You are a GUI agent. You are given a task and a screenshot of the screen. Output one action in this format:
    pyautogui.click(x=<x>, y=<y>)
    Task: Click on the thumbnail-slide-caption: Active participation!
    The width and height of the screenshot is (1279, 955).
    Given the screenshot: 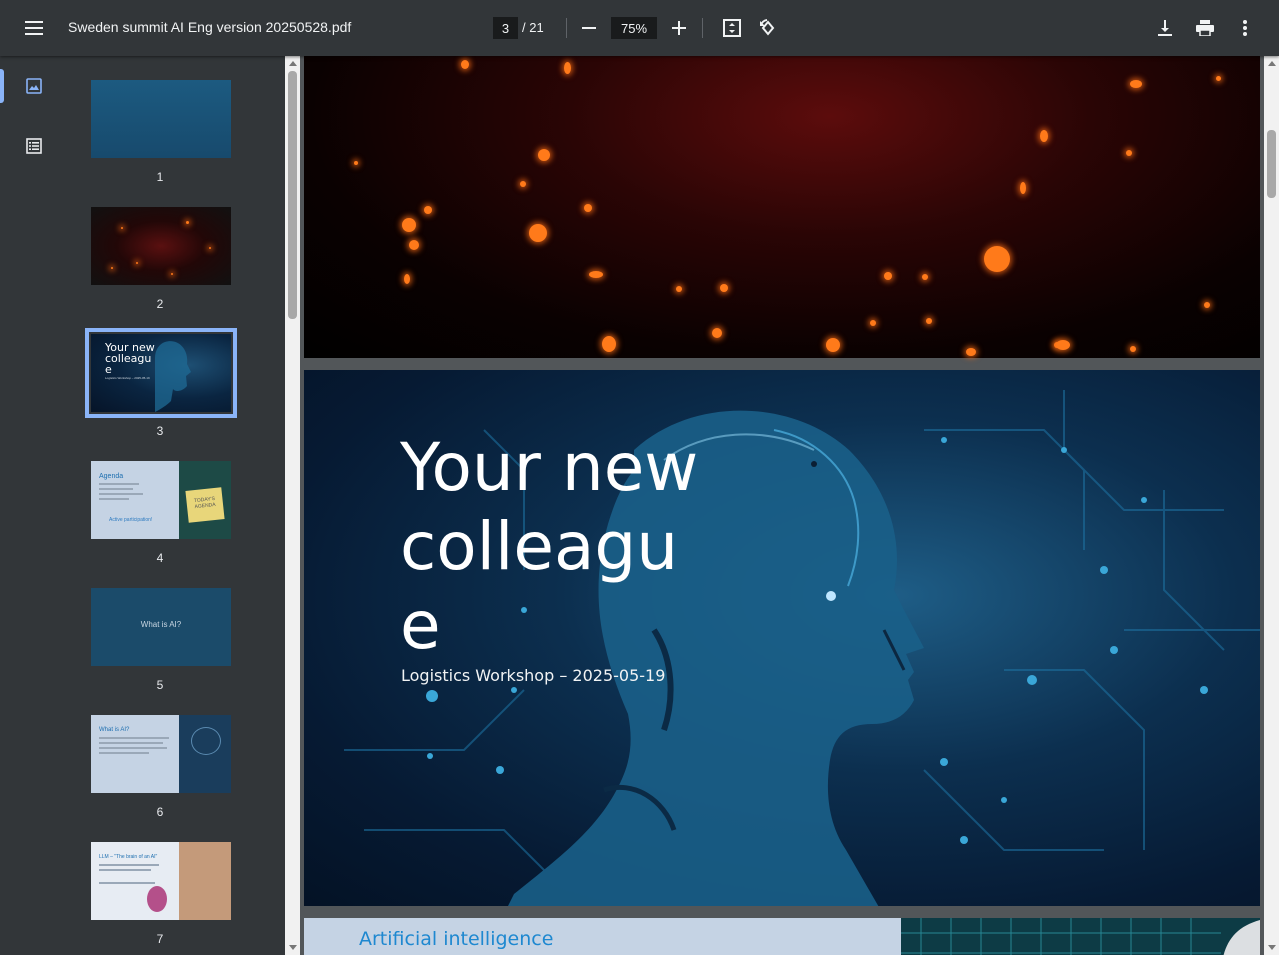 What is the action you would take?
    pyautogui.click(x=131, y=520)
    